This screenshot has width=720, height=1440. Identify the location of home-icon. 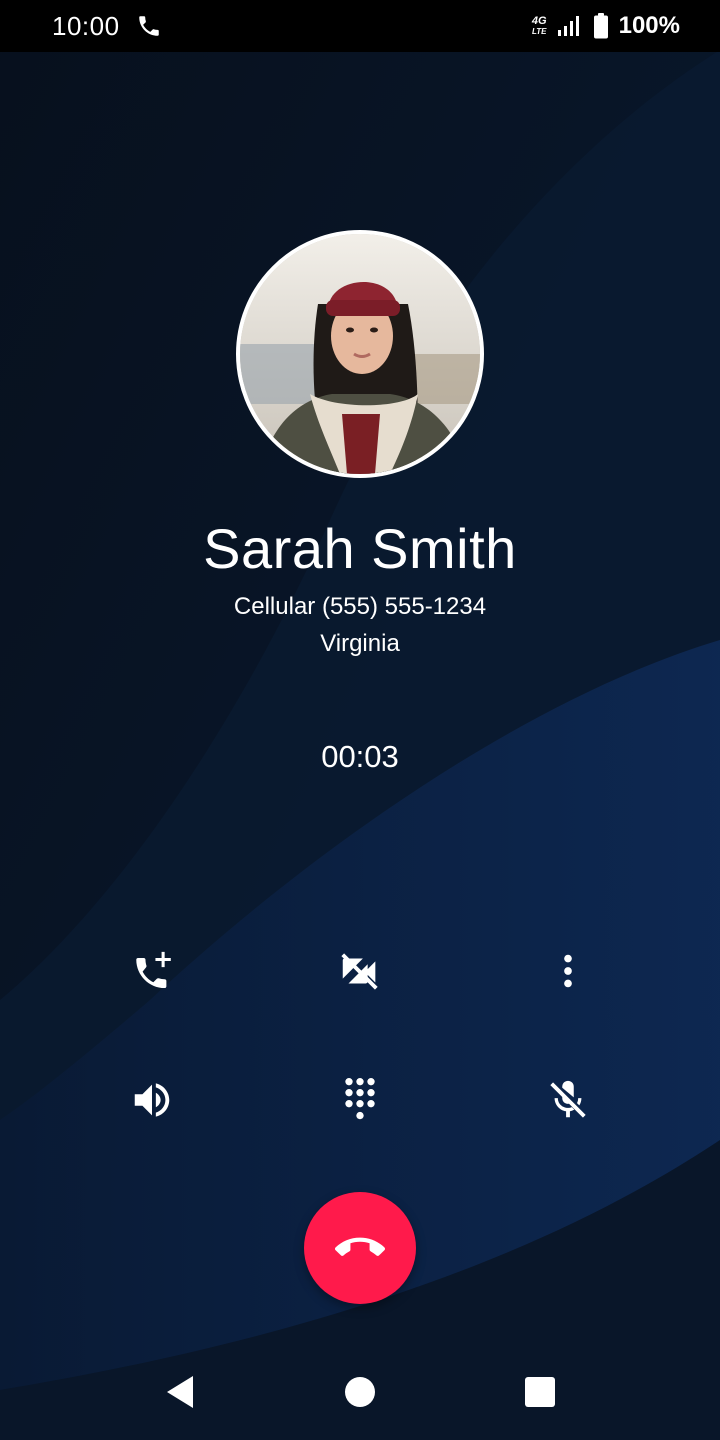
(360, 1392).